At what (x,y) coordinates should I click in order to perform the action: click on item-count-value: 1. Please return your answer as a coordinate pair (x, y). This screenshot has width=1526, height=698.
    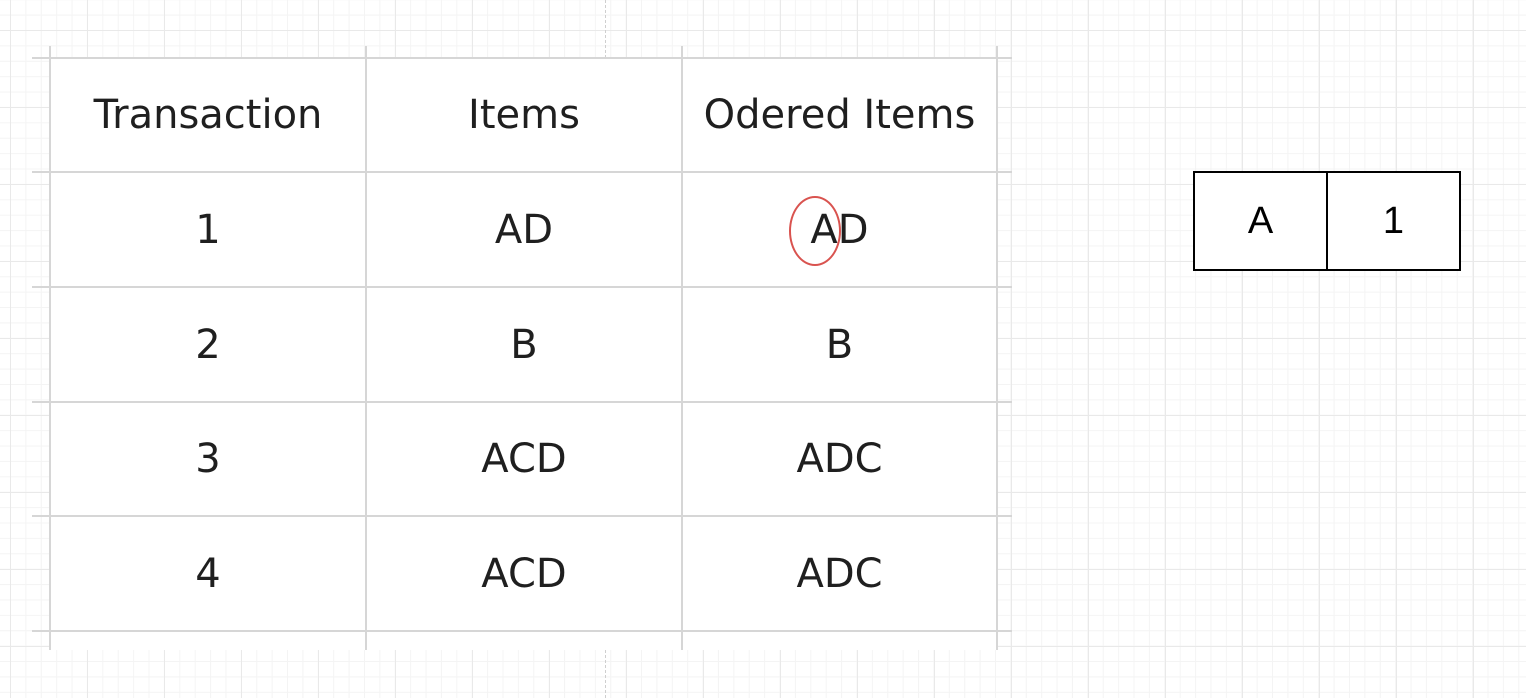
    Looking at the image, I should click on (1392, 221).